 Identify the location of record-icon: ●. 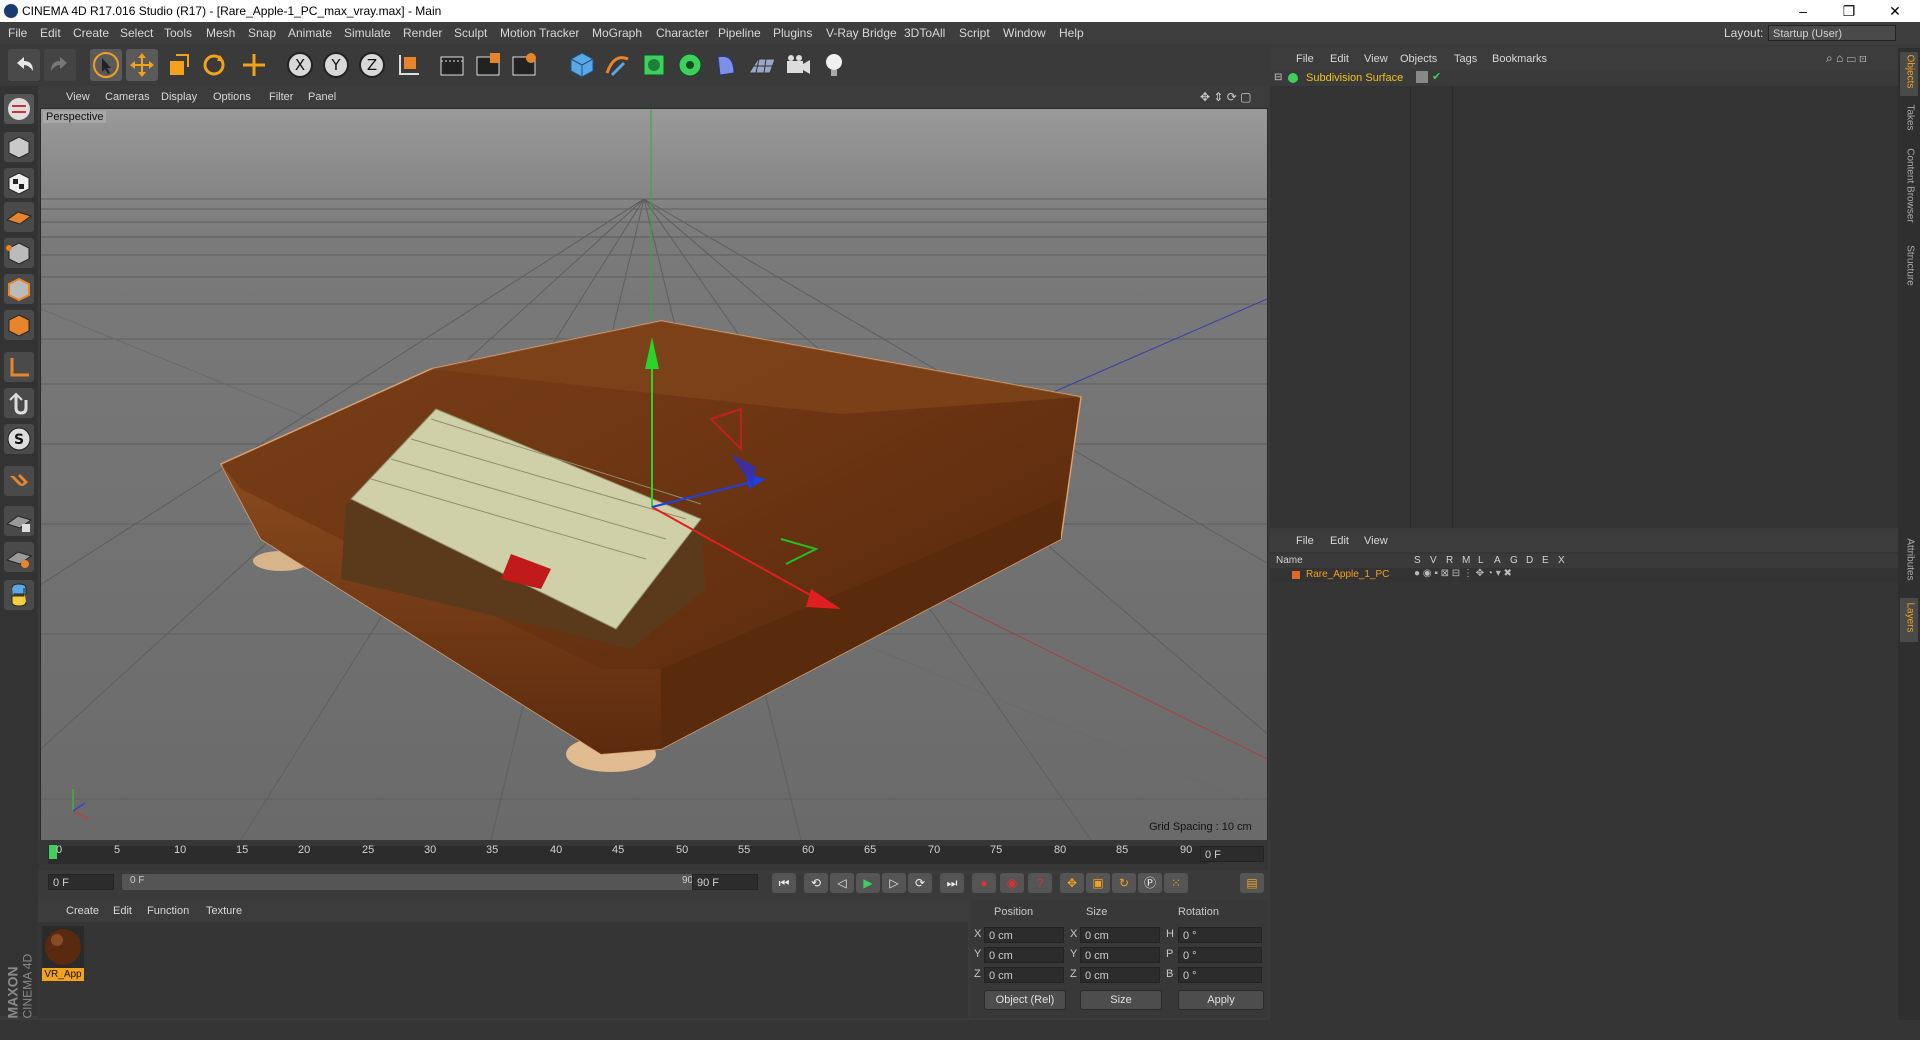
(984, 883).